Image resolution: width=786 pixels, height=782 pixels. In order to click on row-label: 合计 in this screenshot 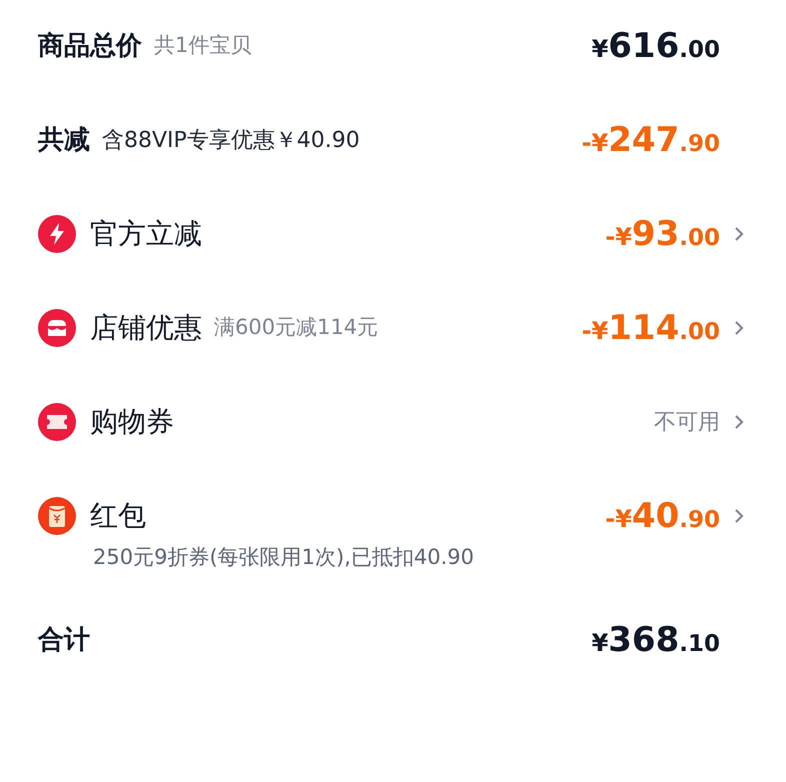, I will do `click(64, 640)`.